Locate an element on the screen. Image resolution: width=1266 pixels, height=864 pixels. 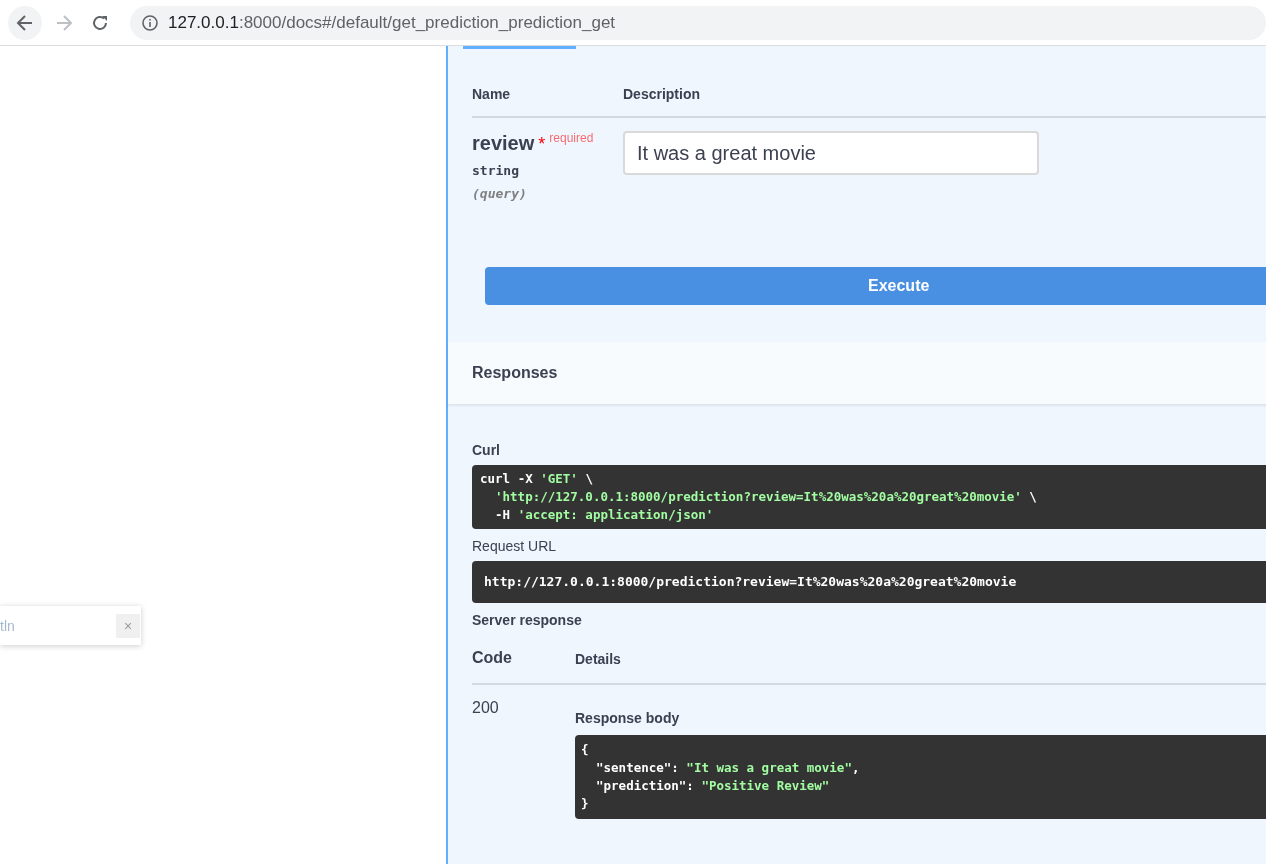
column-header: Name is located at coordinates (492, 94).